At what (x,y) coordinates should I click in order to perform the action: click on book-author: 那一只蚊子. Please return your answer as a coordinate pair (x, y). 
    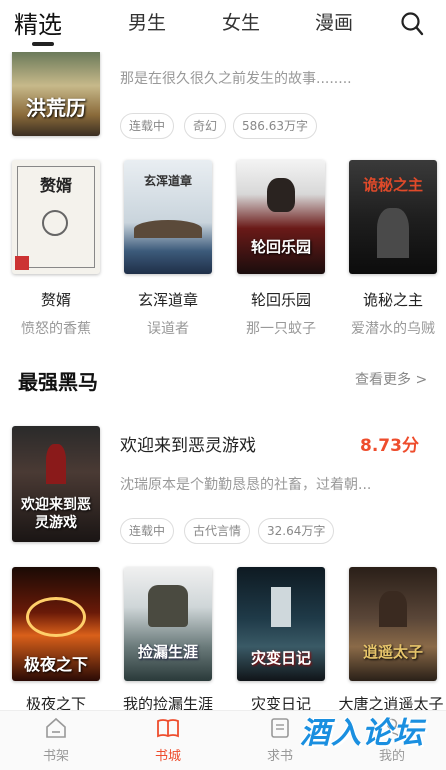
    Looking at the image, I should click on (281, 329).